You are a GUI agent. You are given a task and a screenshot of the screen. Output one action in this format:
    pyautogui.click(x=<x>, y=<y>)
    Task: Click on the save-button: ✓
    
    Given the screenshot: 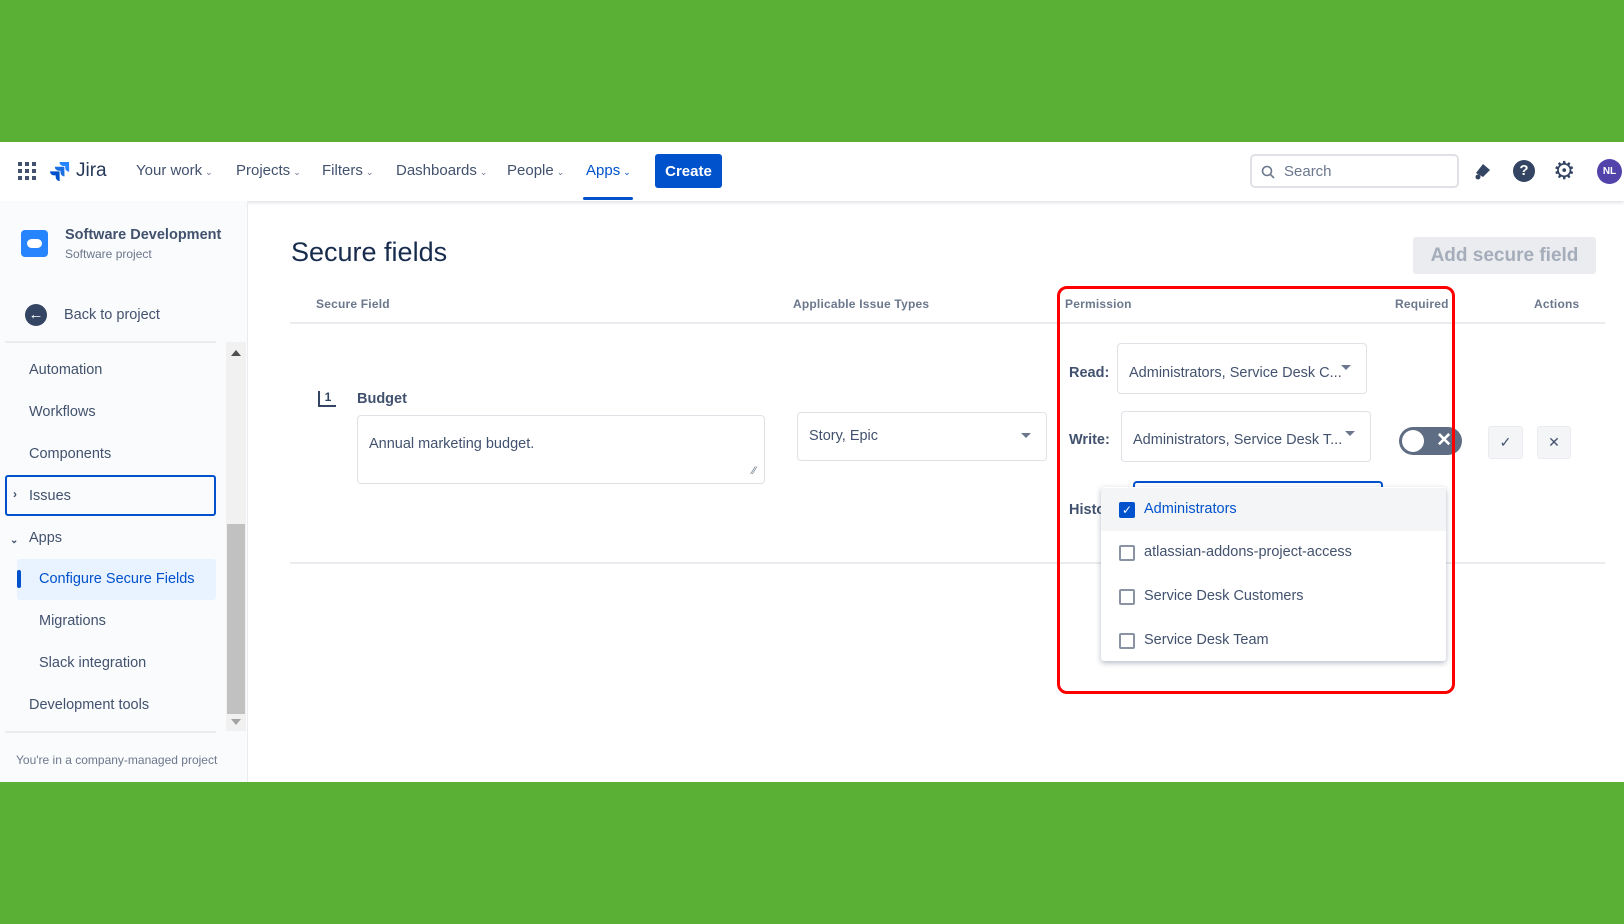 What is the action you would take?
    pyautogui.click(x=1505, y=442)
    